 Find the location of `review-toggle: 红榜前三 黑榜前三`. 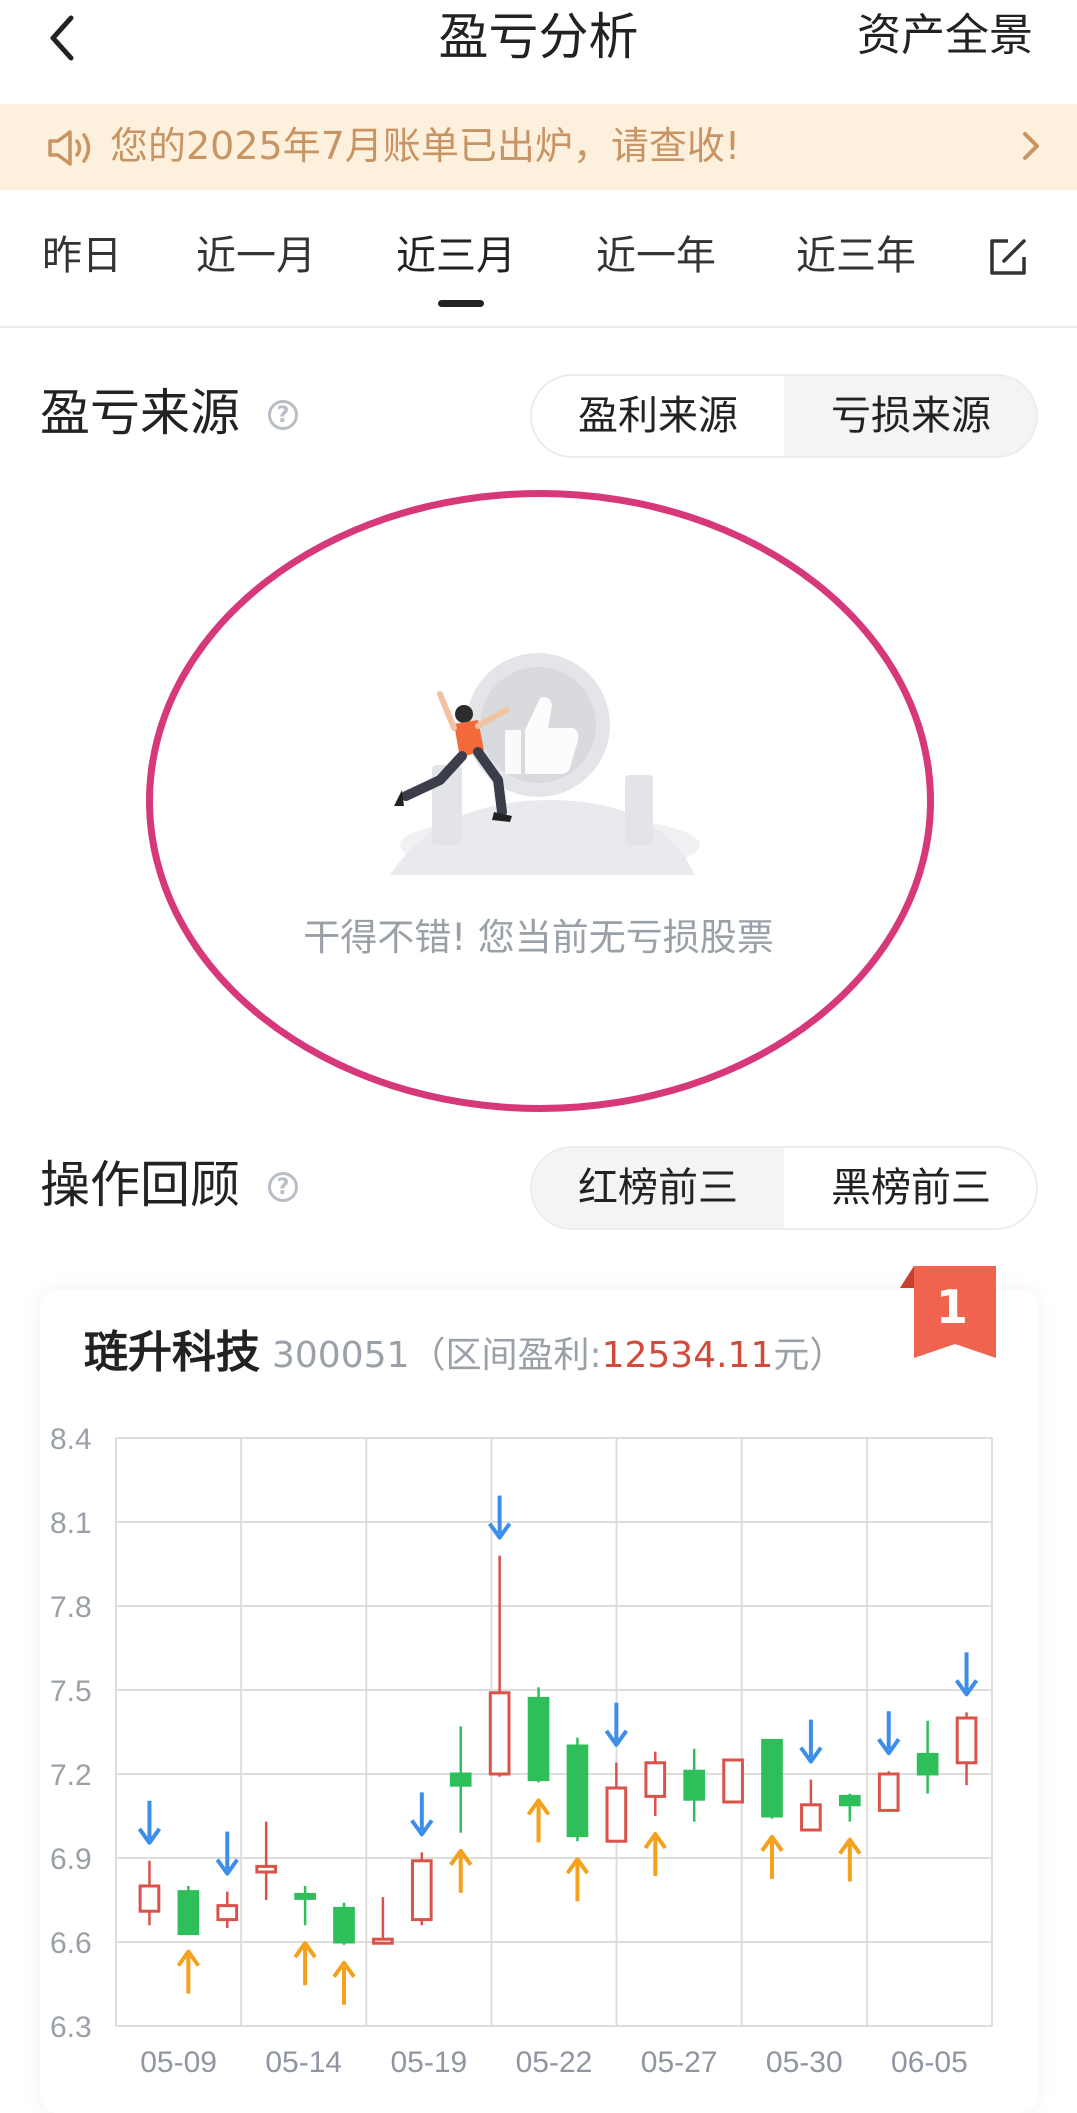

review-toggle: 红榜前三 黑榜前三 is located at coordinates (784, 1188).